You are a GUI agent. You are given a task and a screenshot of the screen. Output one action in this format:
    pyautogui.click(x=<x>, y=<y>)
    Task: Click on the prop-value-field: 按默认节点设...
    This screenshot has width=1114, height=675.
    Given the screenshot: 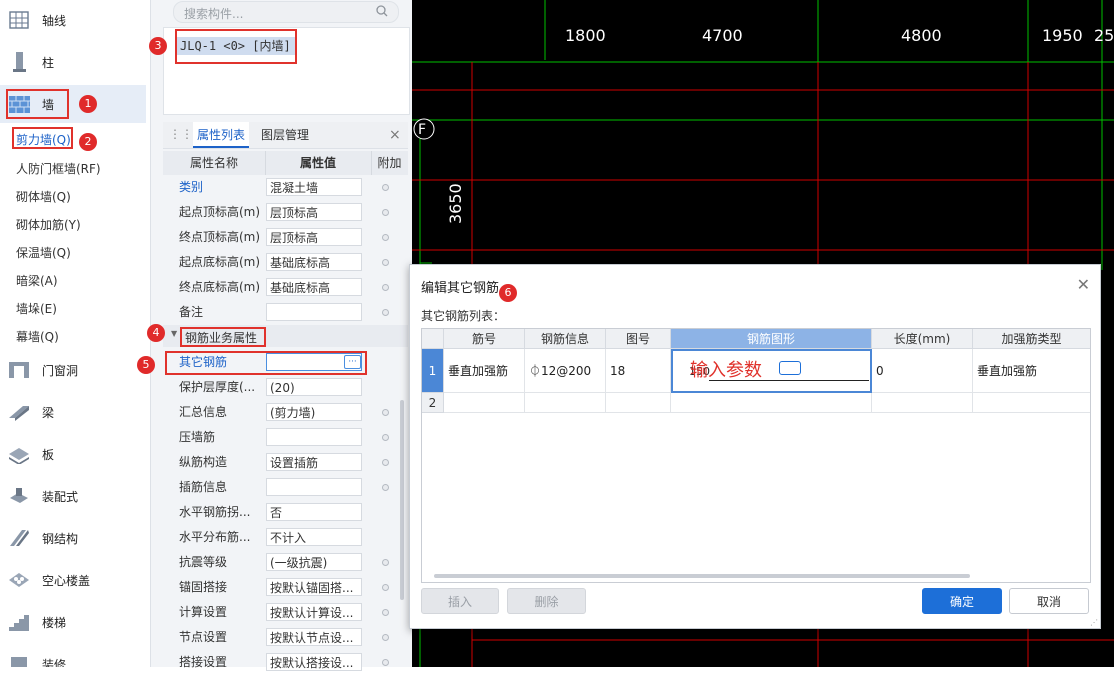 What is the action you would take?
    pyautogui.click(x=314, y=637)
    